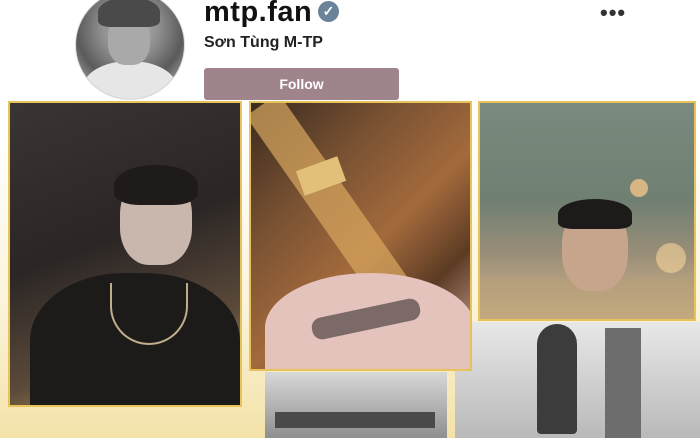  I want to click on avatar-hat, so click(129, 13).